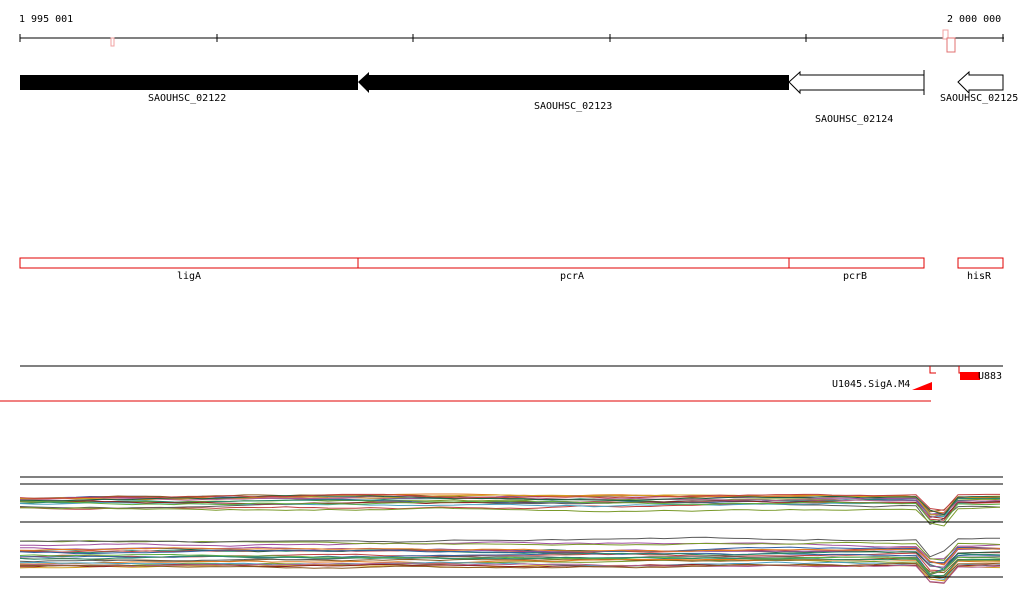 This screenshot has width=1024, height=611. What do you see at coordinates (871, 384) in the screenshot?
I see `promoter-label-u1045: U1045.SigA.M4` at bounding box center [871, 384].